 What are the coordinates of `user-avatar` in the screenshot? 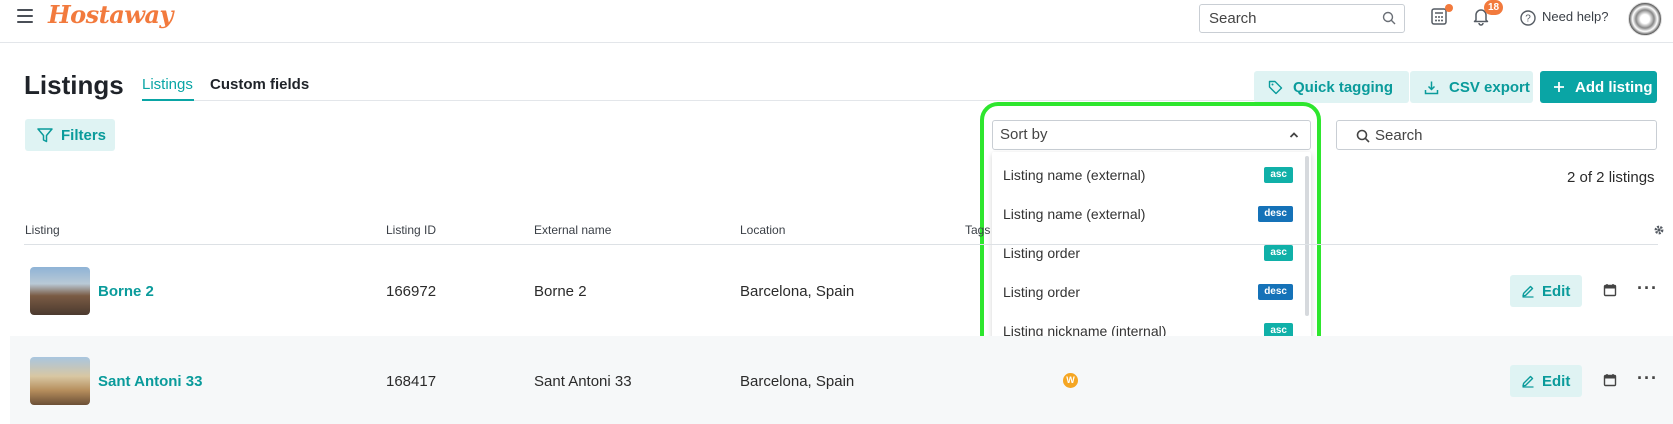 It's located at (1645, 19).